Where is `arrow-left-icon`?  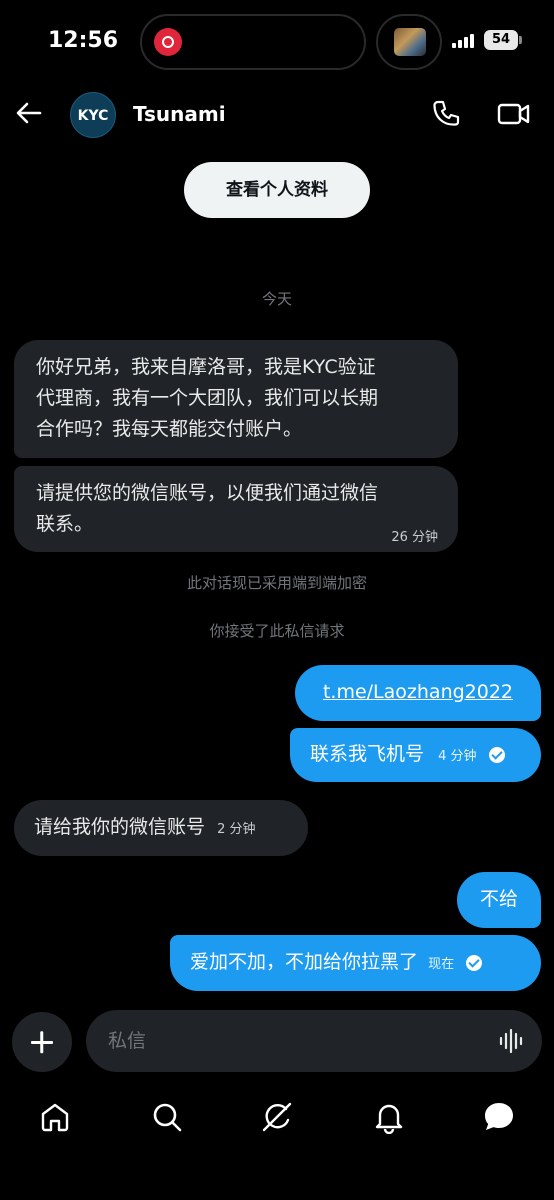 arrow-left-icon is located at coordinates (29, 113).